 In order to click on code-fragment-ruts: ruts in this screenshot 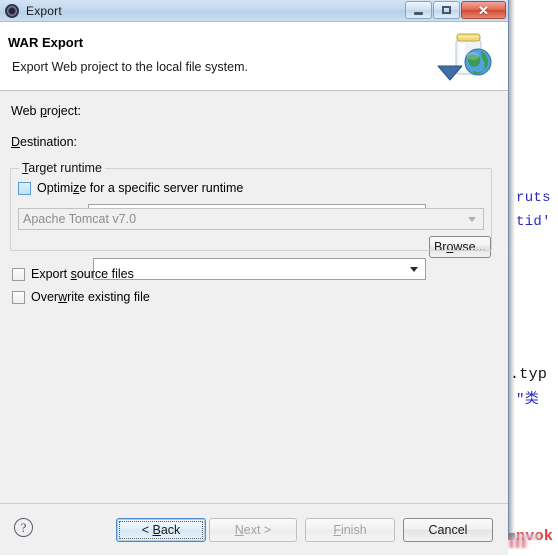, I will do `click(533, 198)`.